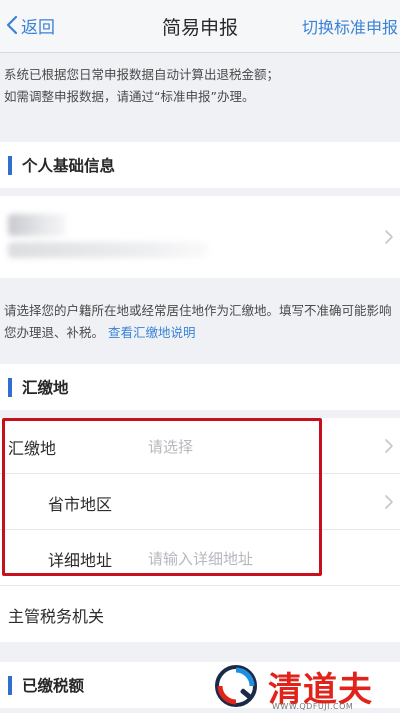 This screenshot has width=400, height=713. Describe the element at coordinates (80, 560) in the screenshot. I see `detailed-address-label: 详细地址` at that location.